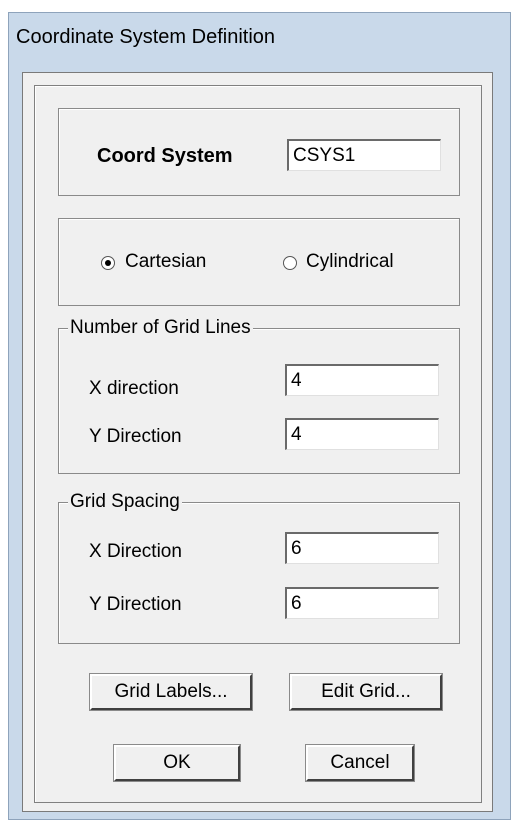 The width and height of the screenshot is (515, 826). I want to click on grid-spacing-group, so click(259, 573).